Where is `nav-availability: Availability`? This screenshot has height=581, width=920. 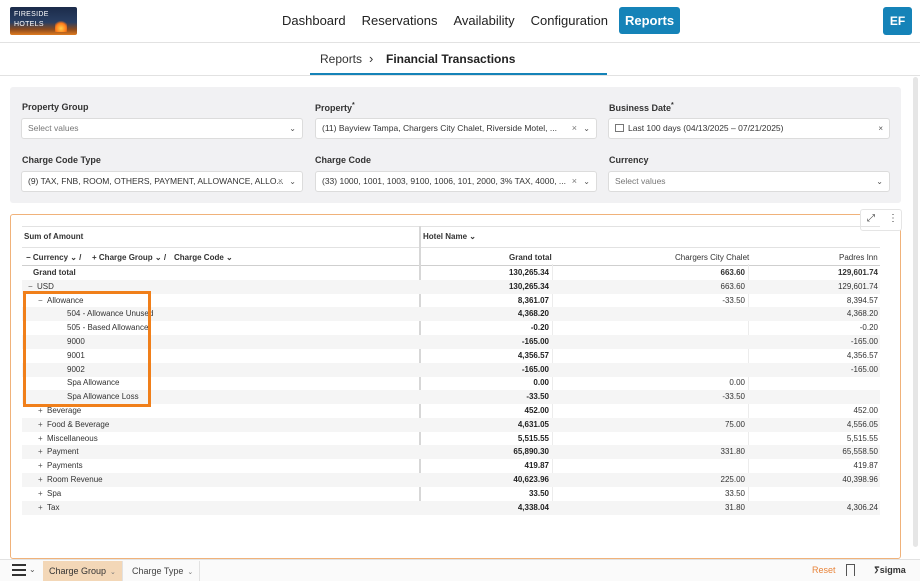 nav-availability: Availability is located at coordinates (483, 20).